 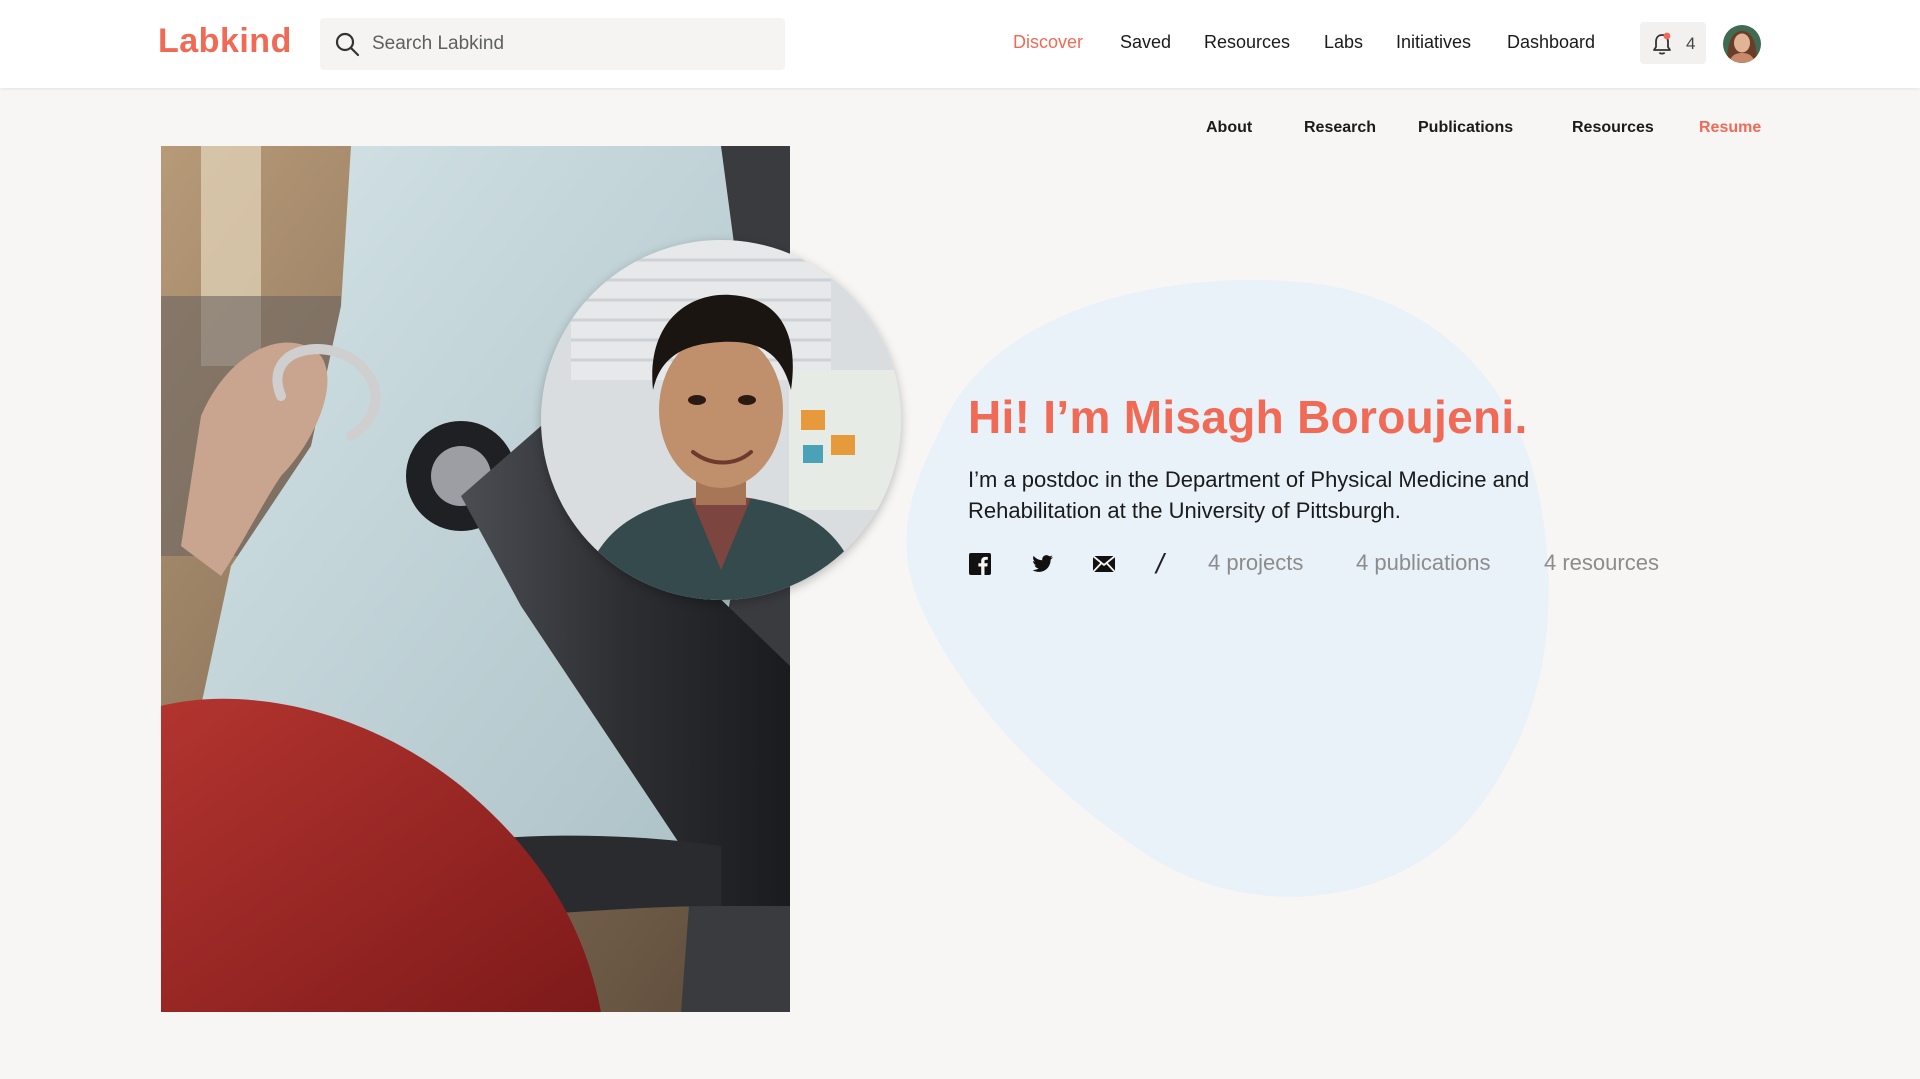 What do you see at coordinates (1255, 563) in the screenshot?
I see `projects-count: 4 projects` at bounding box center [1255, 563].